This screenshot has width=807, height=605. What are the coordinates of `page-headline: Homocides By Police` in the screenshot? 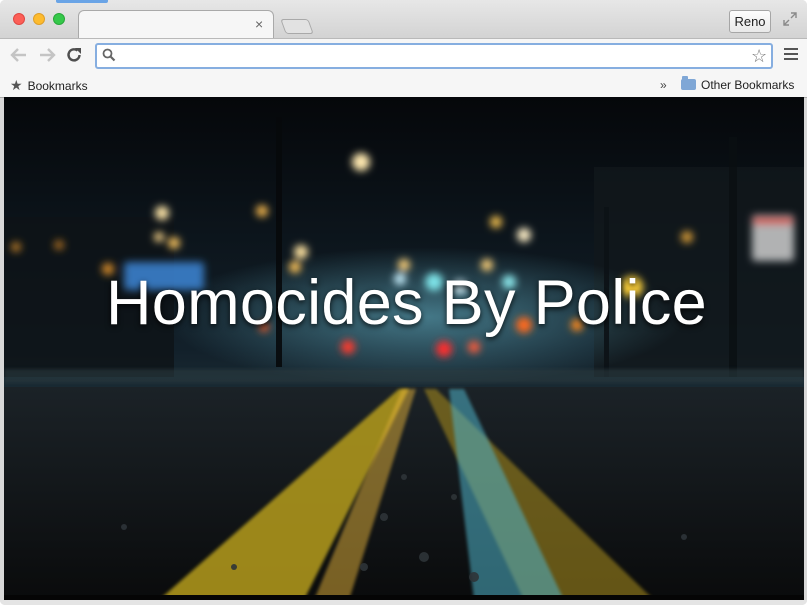 It's located at (406, 303).